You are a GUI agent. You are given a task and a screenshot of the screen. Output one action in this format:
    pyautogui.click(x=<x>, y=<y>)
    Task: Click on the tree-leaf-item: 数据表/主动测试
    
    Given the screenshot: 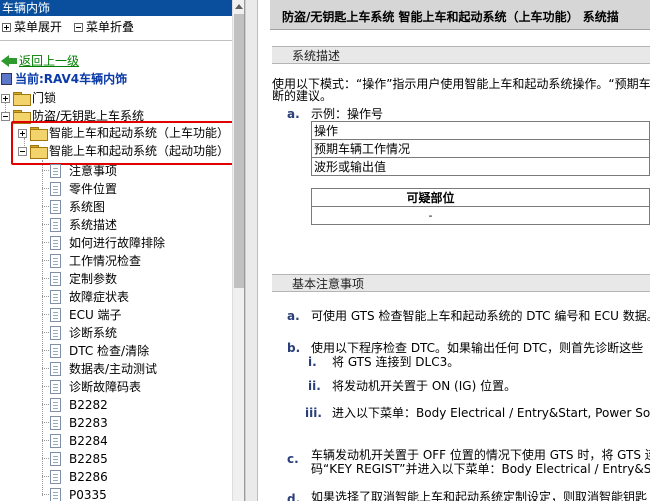 What is the action you would take?
    pyautogui.click(x=100, y=368)
    